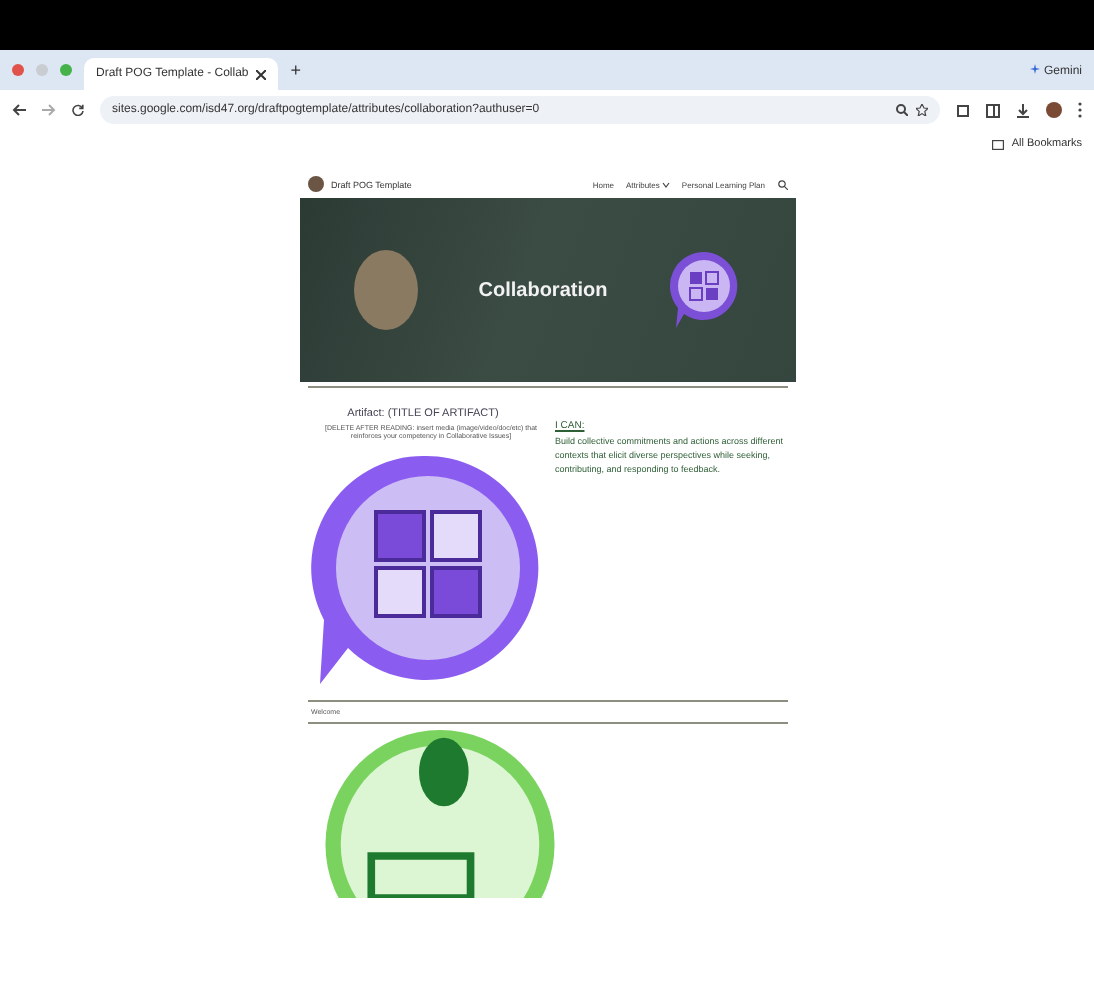 This screenshot has height=1000, width=1094. I want to click on close-icon, so click(261, 74).